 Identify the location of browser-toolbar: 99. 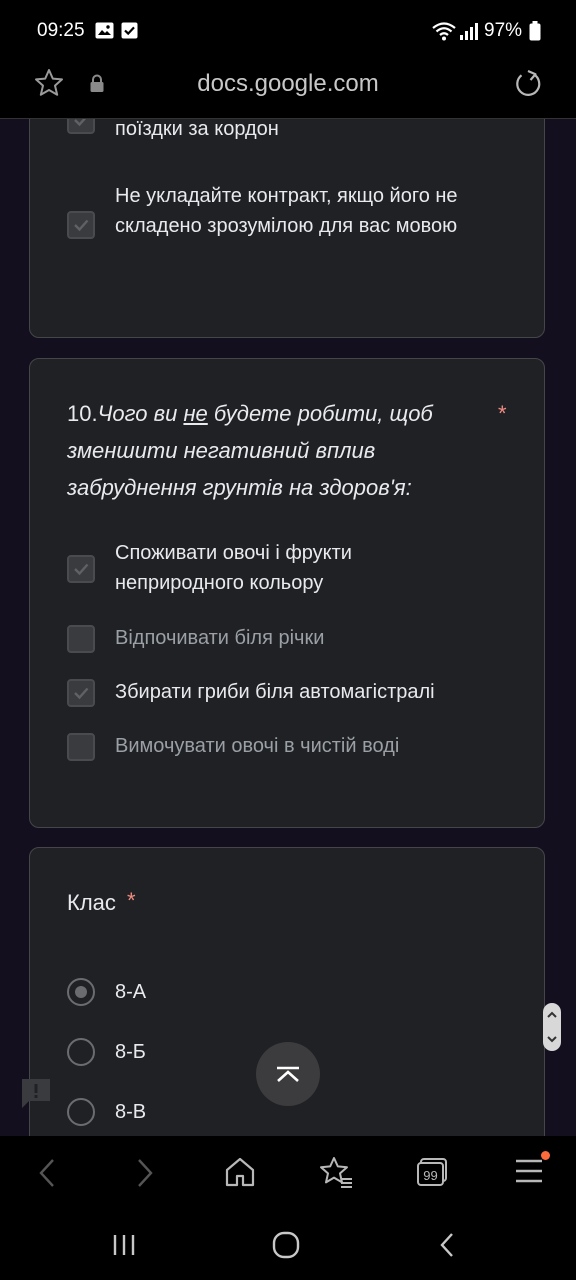
(288, 1173).